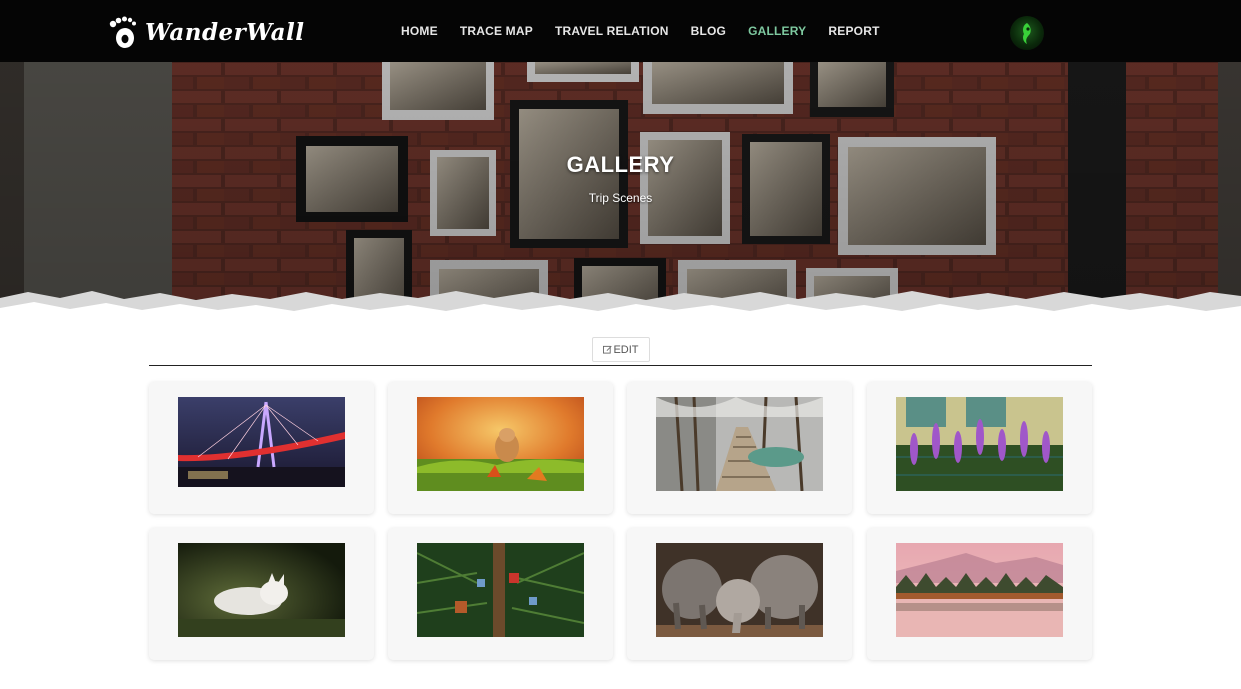 The height and width of the screenshot is (689, 1241). I want to click on gallery-card-bridge, so click(261, 448).